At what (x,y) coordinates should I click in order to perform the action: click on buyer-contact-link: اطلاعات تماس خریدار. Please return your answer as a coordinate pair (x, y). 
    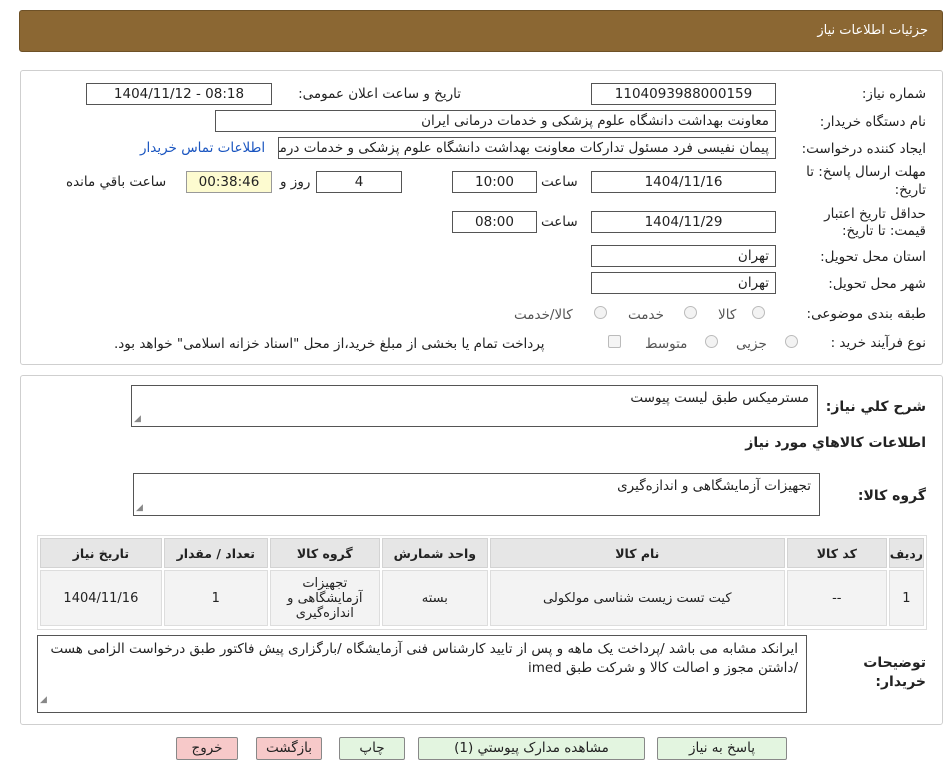
    Looking at the image, I should click on (202, 148).